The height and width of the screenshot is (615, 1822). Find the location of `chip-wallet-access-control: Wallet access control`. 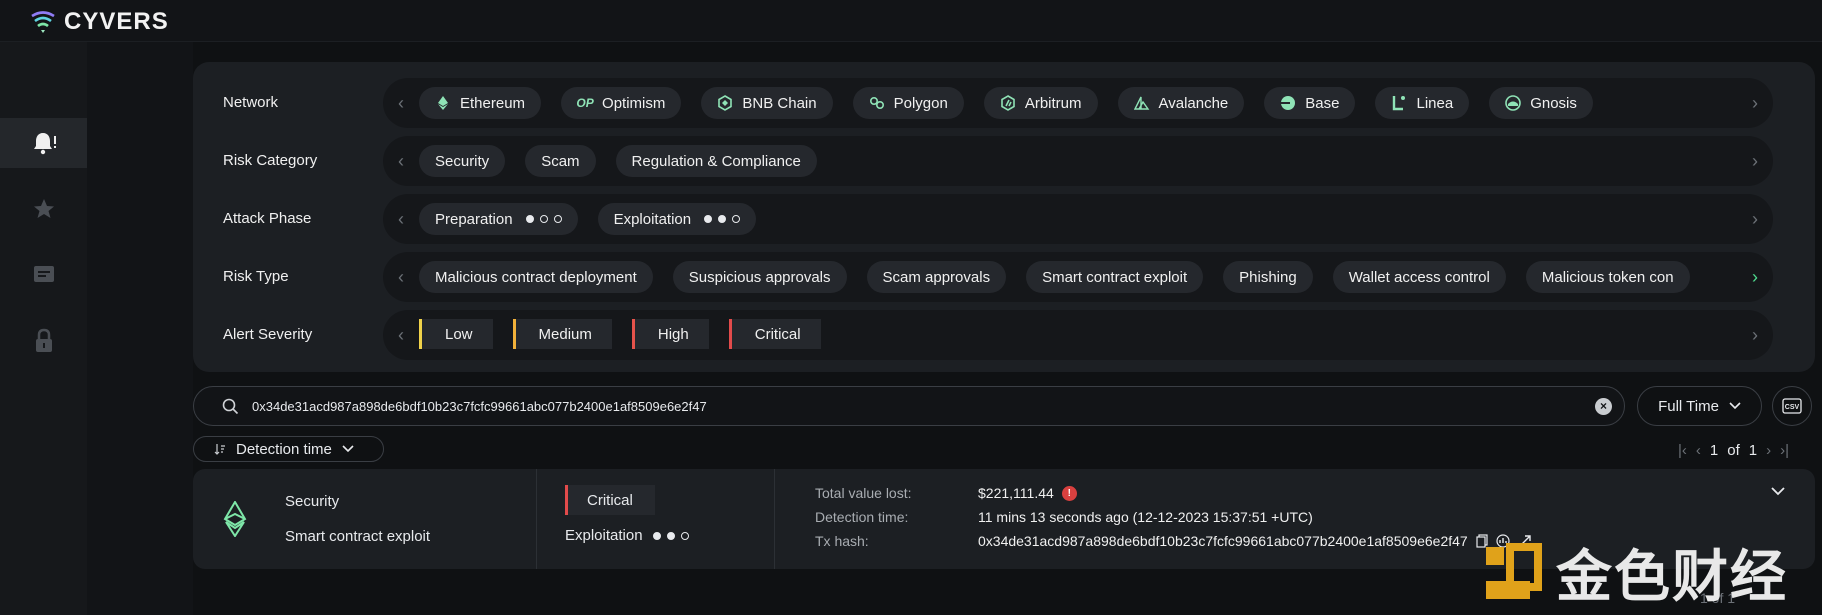

chip-wallet-access-control: Wallet access control is located at coordinates (1419, 277).